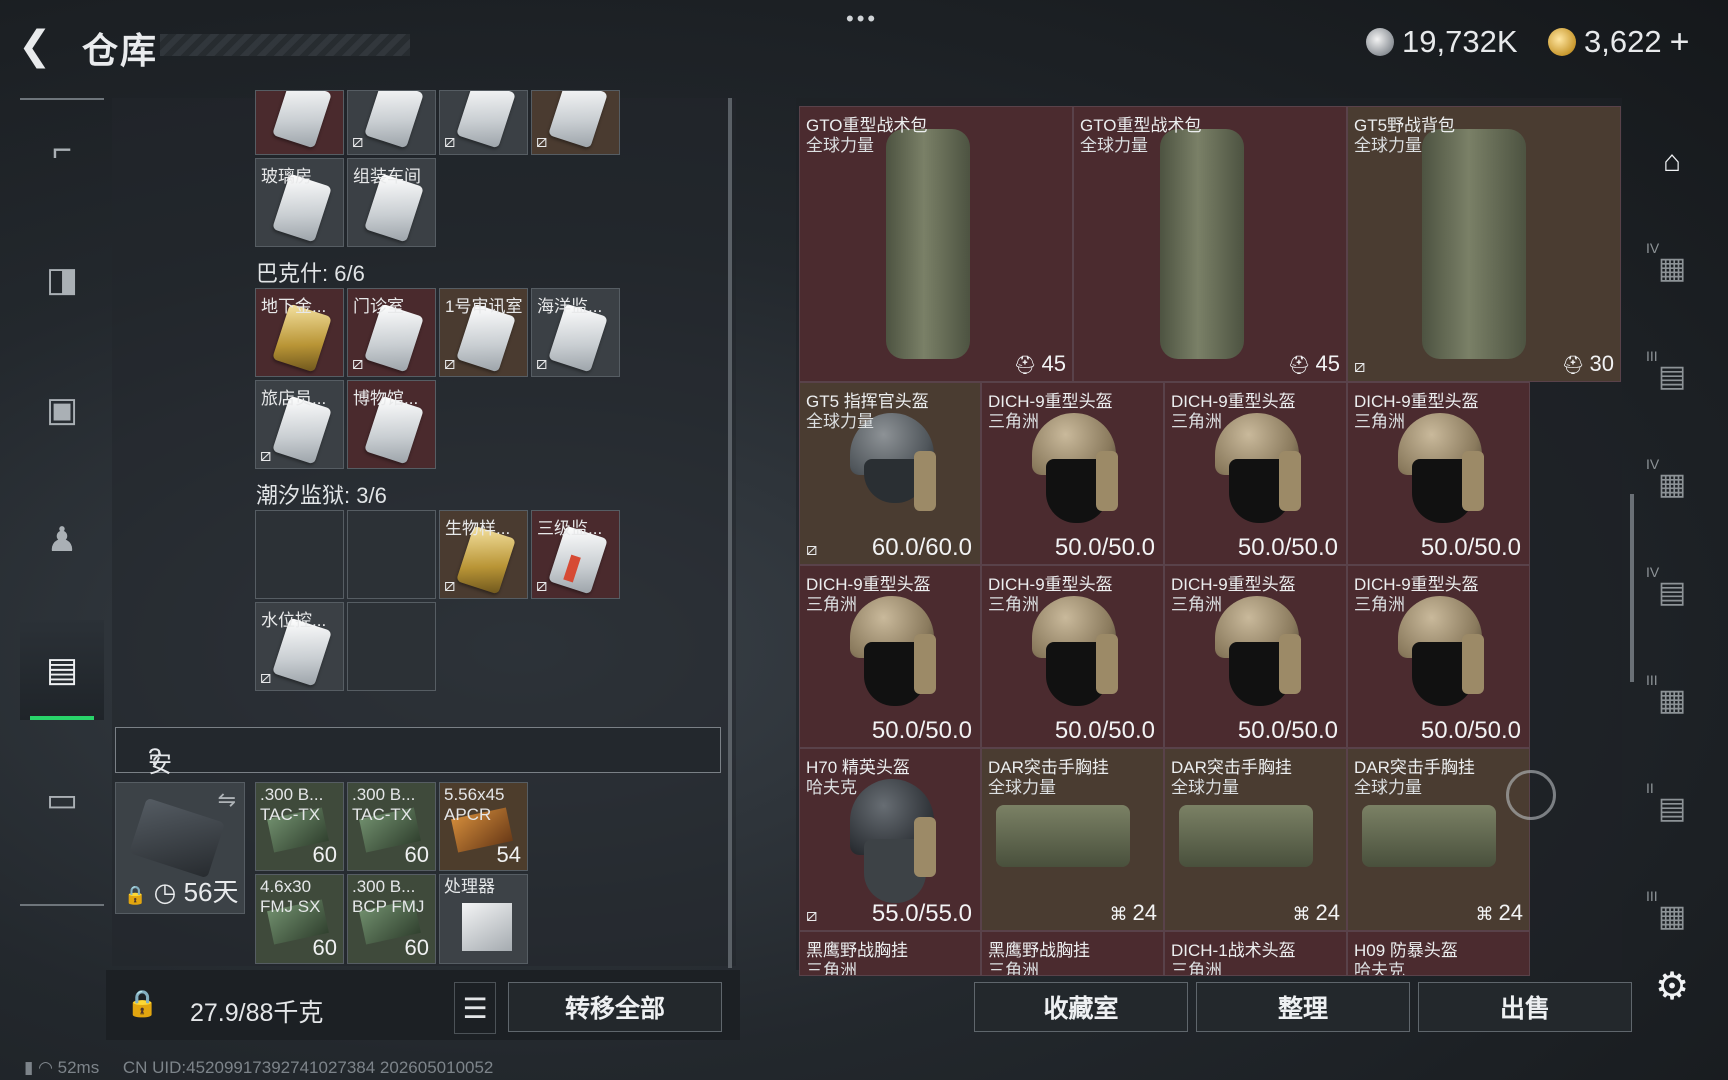 The width and height of the screenshot is (1728, 1080). What do you see at coordinates (890, 839) in the screenshot?
I see `inventory-item: H70 精英头盔 哈夫克 55.0/55.0 ⧄` at bounding box center [890, 839].